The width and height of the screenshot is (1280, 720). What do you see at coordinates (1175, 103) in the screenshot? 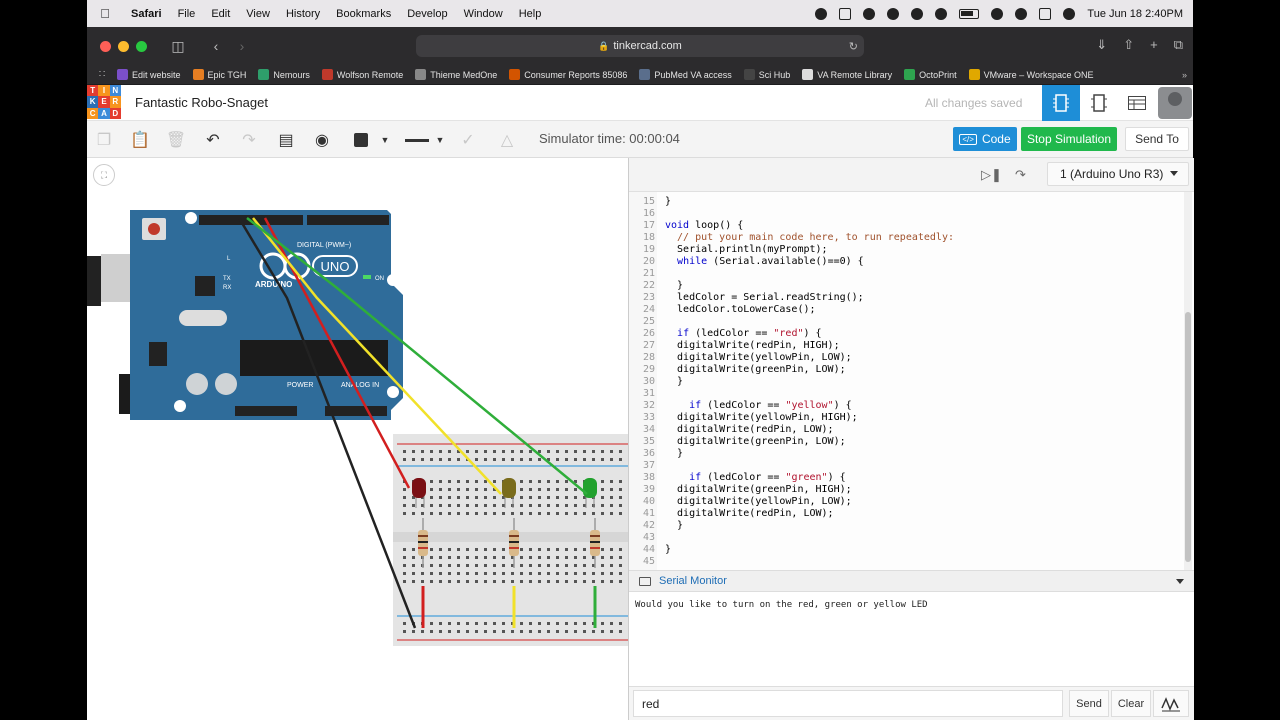
I see `user-avatar` at bounding box center [1175, 103].